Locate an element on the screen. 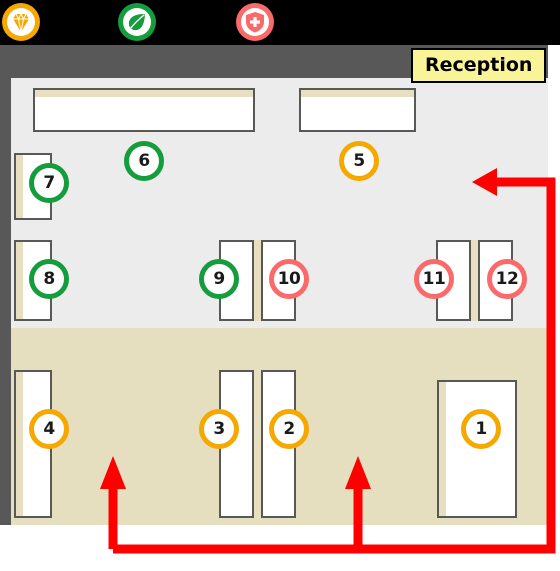 This screenshot has height=571, width=560. shelf-marker-9-label: 9 is located at coordinates (219, 279).